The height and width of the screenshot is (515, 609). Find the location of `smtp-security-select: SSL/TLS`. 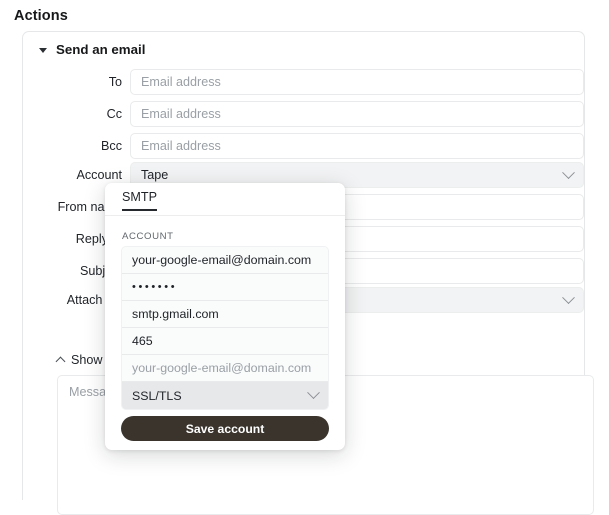

smtp-security-select: SSL/TLS is located at coordinates (225, 395).